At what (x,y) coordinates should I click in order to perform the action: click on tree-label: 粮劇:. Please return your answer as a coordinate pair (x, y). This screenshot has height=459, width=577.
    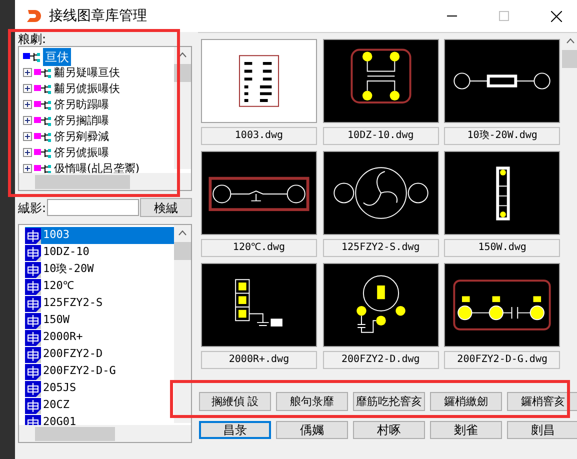
    Looking at the image, I should click on (33, 39).